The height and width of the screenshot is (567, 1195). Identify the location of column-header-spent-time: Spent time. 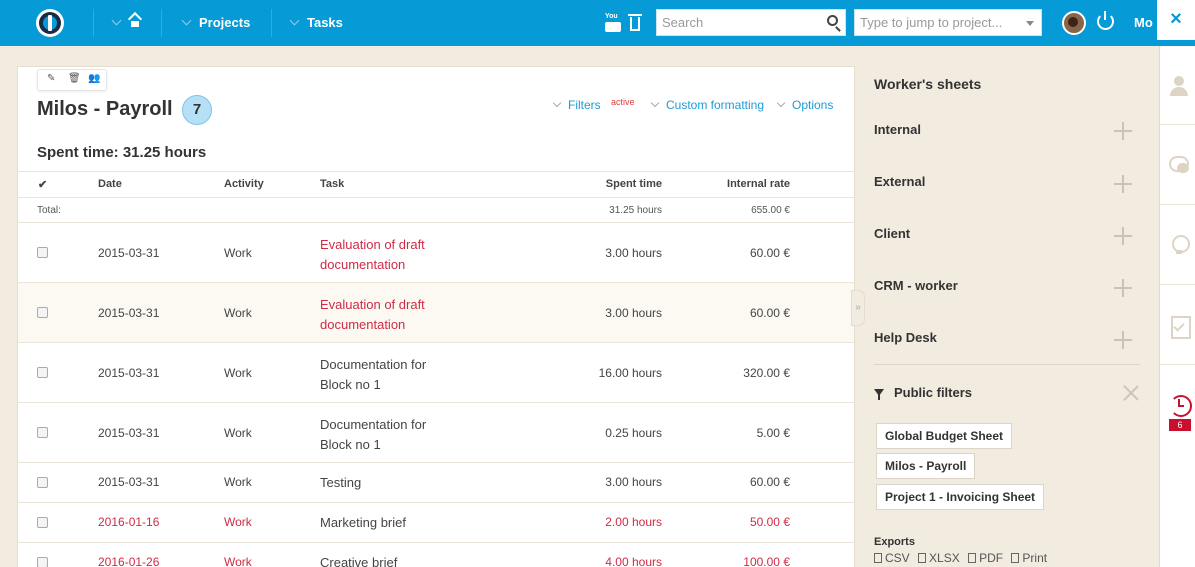
(634, 184).